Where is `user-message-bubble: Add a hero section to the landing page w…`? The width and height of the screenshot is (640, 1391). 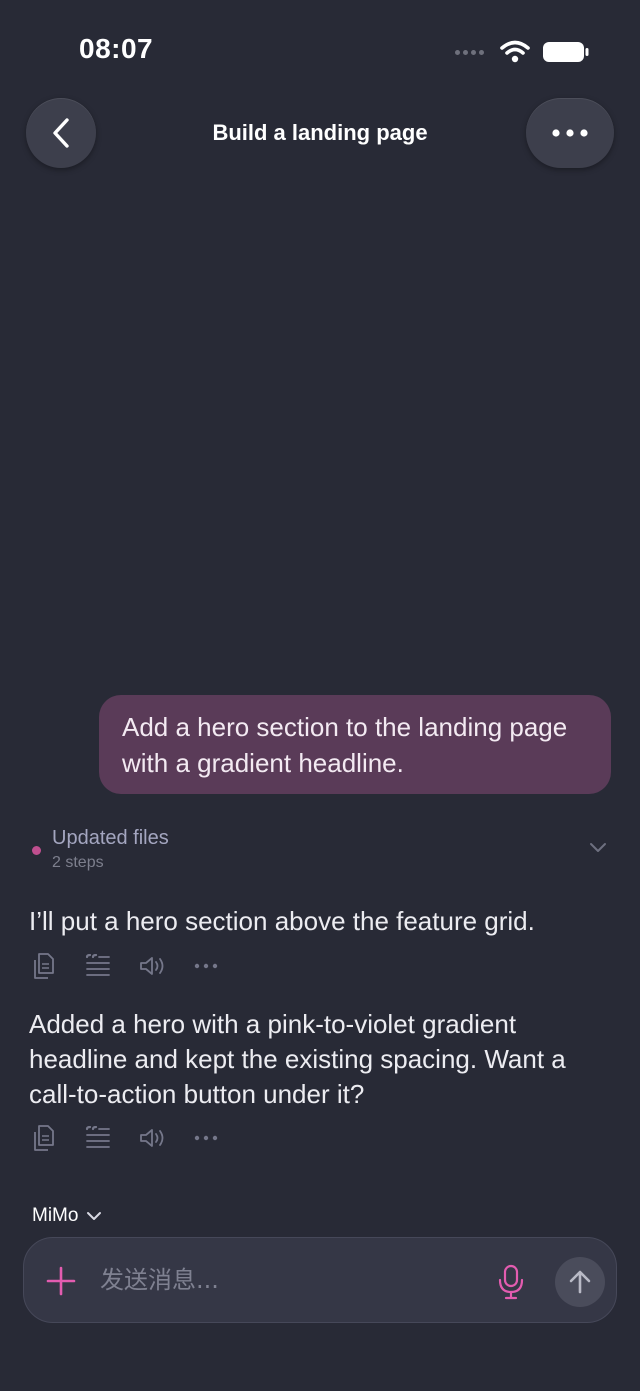
user-message-bubble: Add a hero section to the landing page w… is located at coordinates (355, 744).